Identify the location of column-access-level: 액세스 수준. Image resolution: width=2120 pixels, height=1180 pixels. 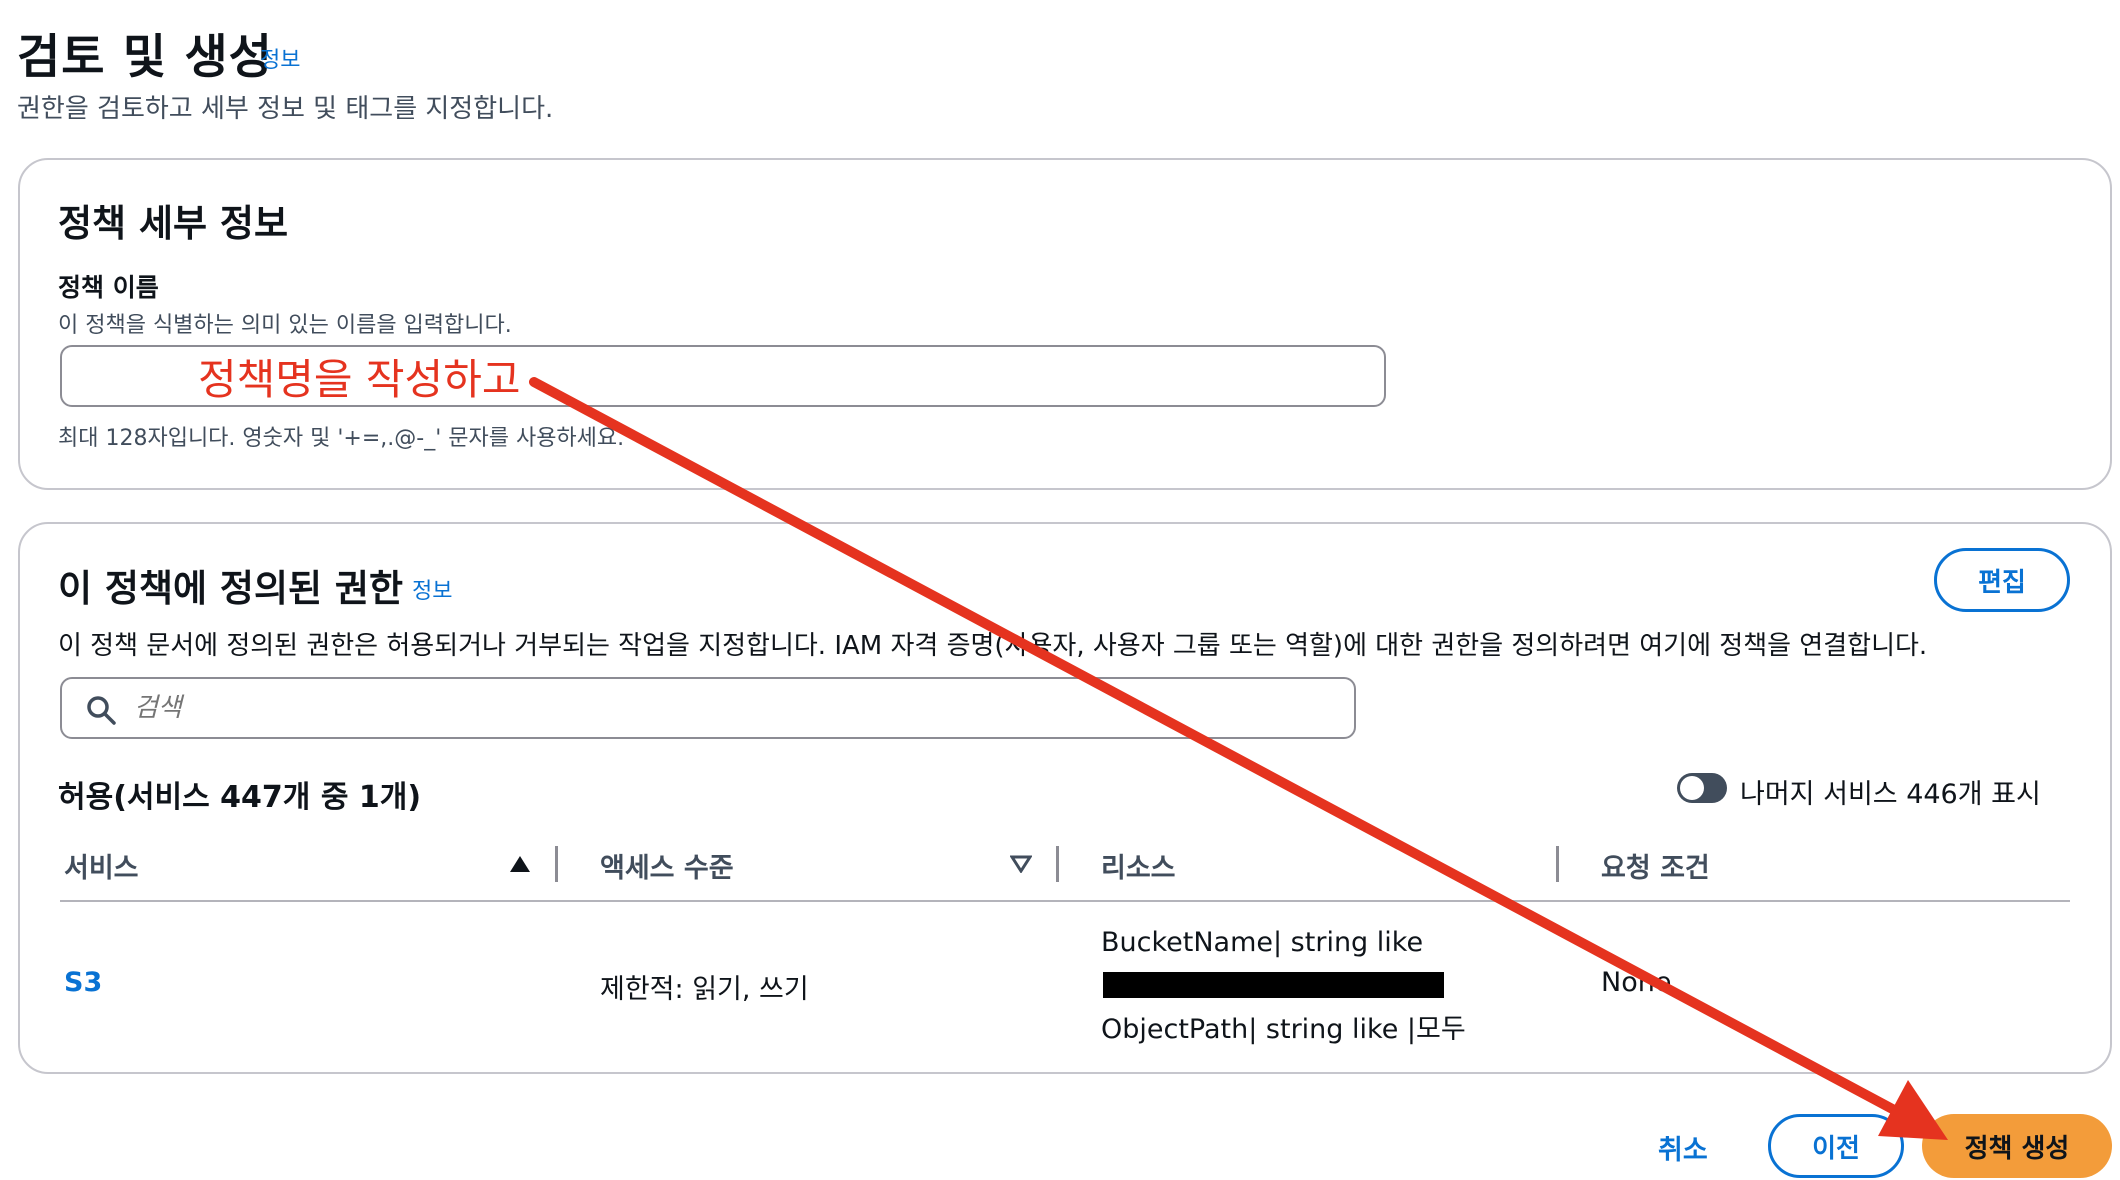
(667, 865).